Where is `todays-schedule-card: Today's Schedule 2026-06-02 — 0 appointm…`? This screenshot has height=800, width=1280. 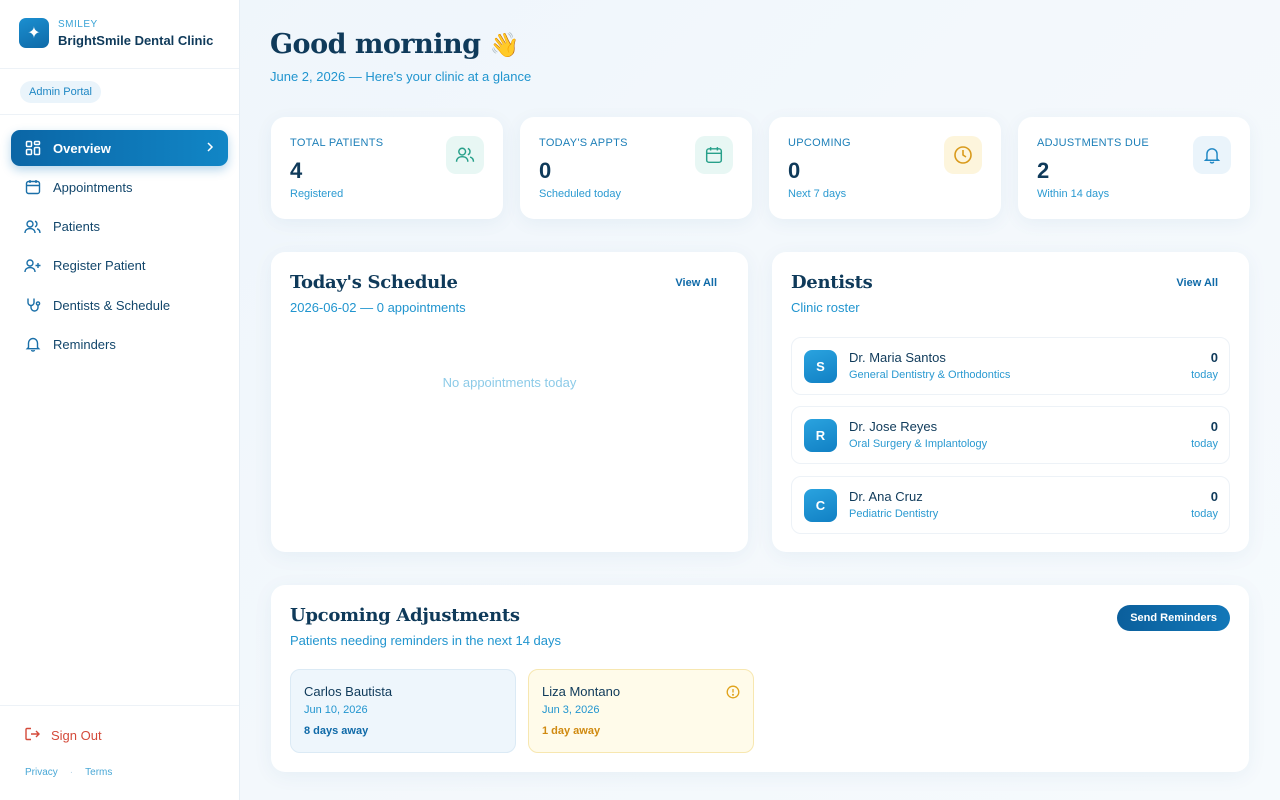 todays-schedule-card: Today's Schedule 2026-06-02 — 0 appointm… is located at coordinates (509, 402).